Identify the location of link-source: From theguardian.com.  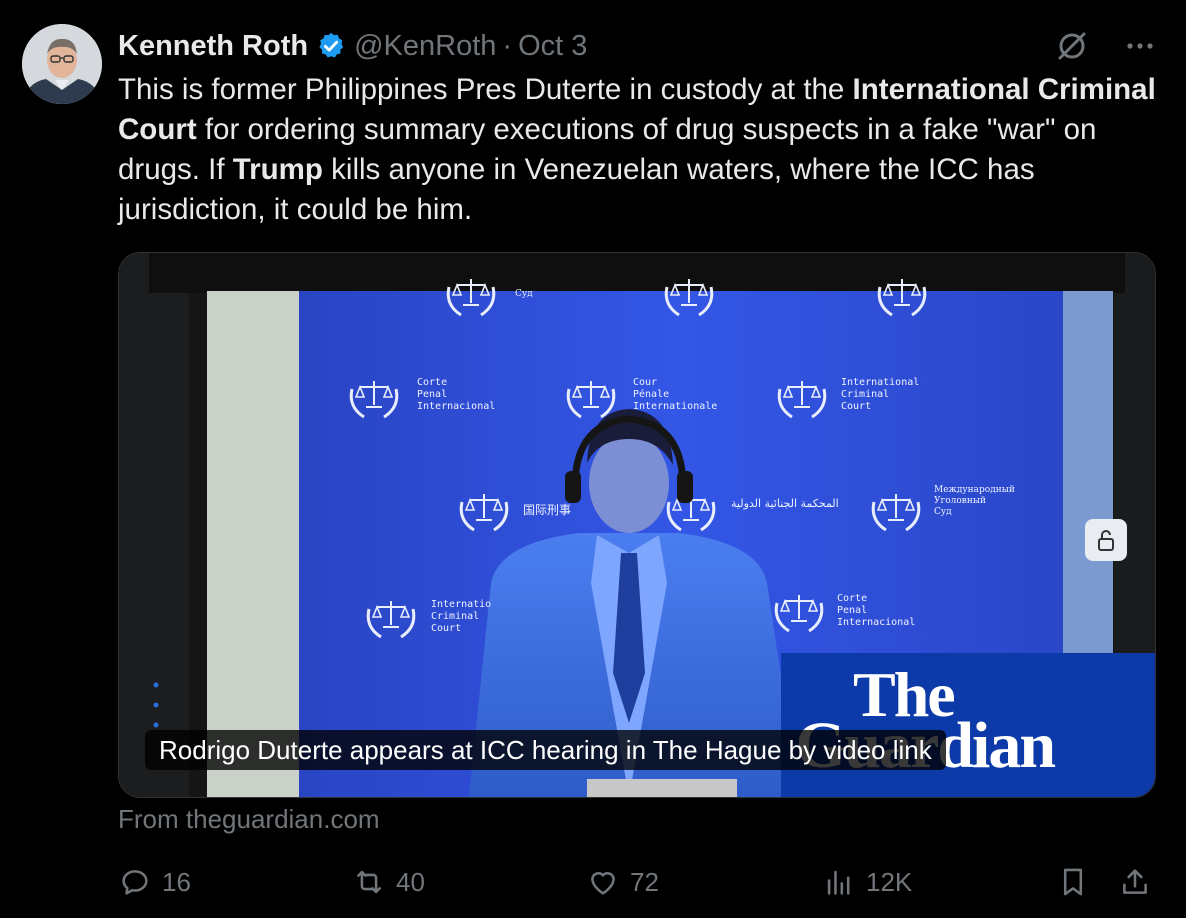
(249, 819).